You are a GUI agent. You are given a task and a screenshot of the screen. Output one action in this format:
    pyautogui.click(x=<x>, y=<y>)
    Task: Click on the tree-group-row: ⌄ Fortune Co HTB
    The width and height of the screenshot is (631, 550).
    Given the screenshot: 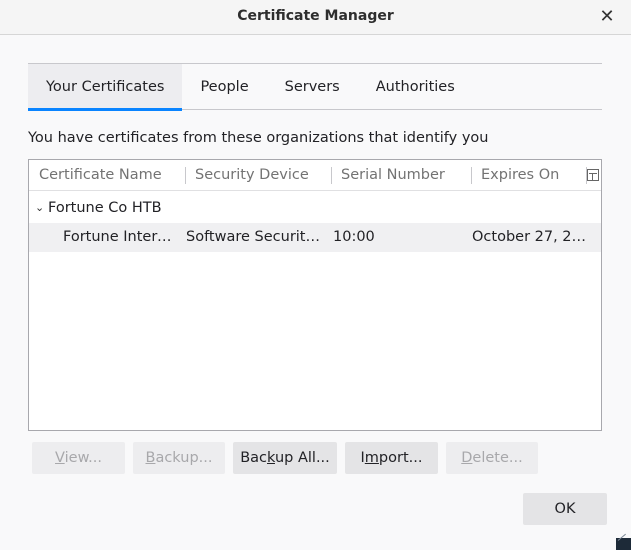 What is the action you would take?
    pyautogui.click(x=315, y=208)
    